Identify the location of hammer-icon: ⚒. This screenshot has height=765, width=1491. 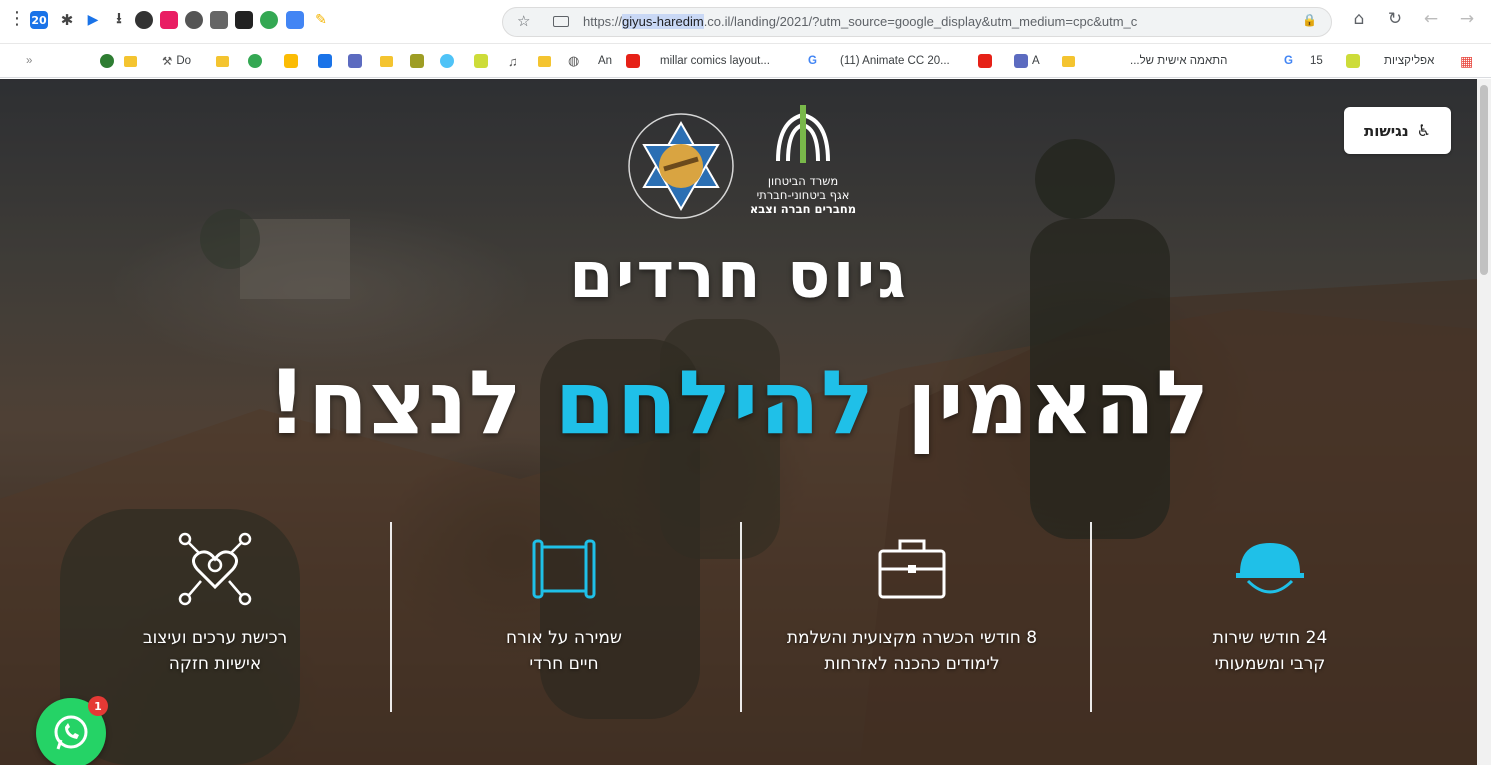
(167, 62).